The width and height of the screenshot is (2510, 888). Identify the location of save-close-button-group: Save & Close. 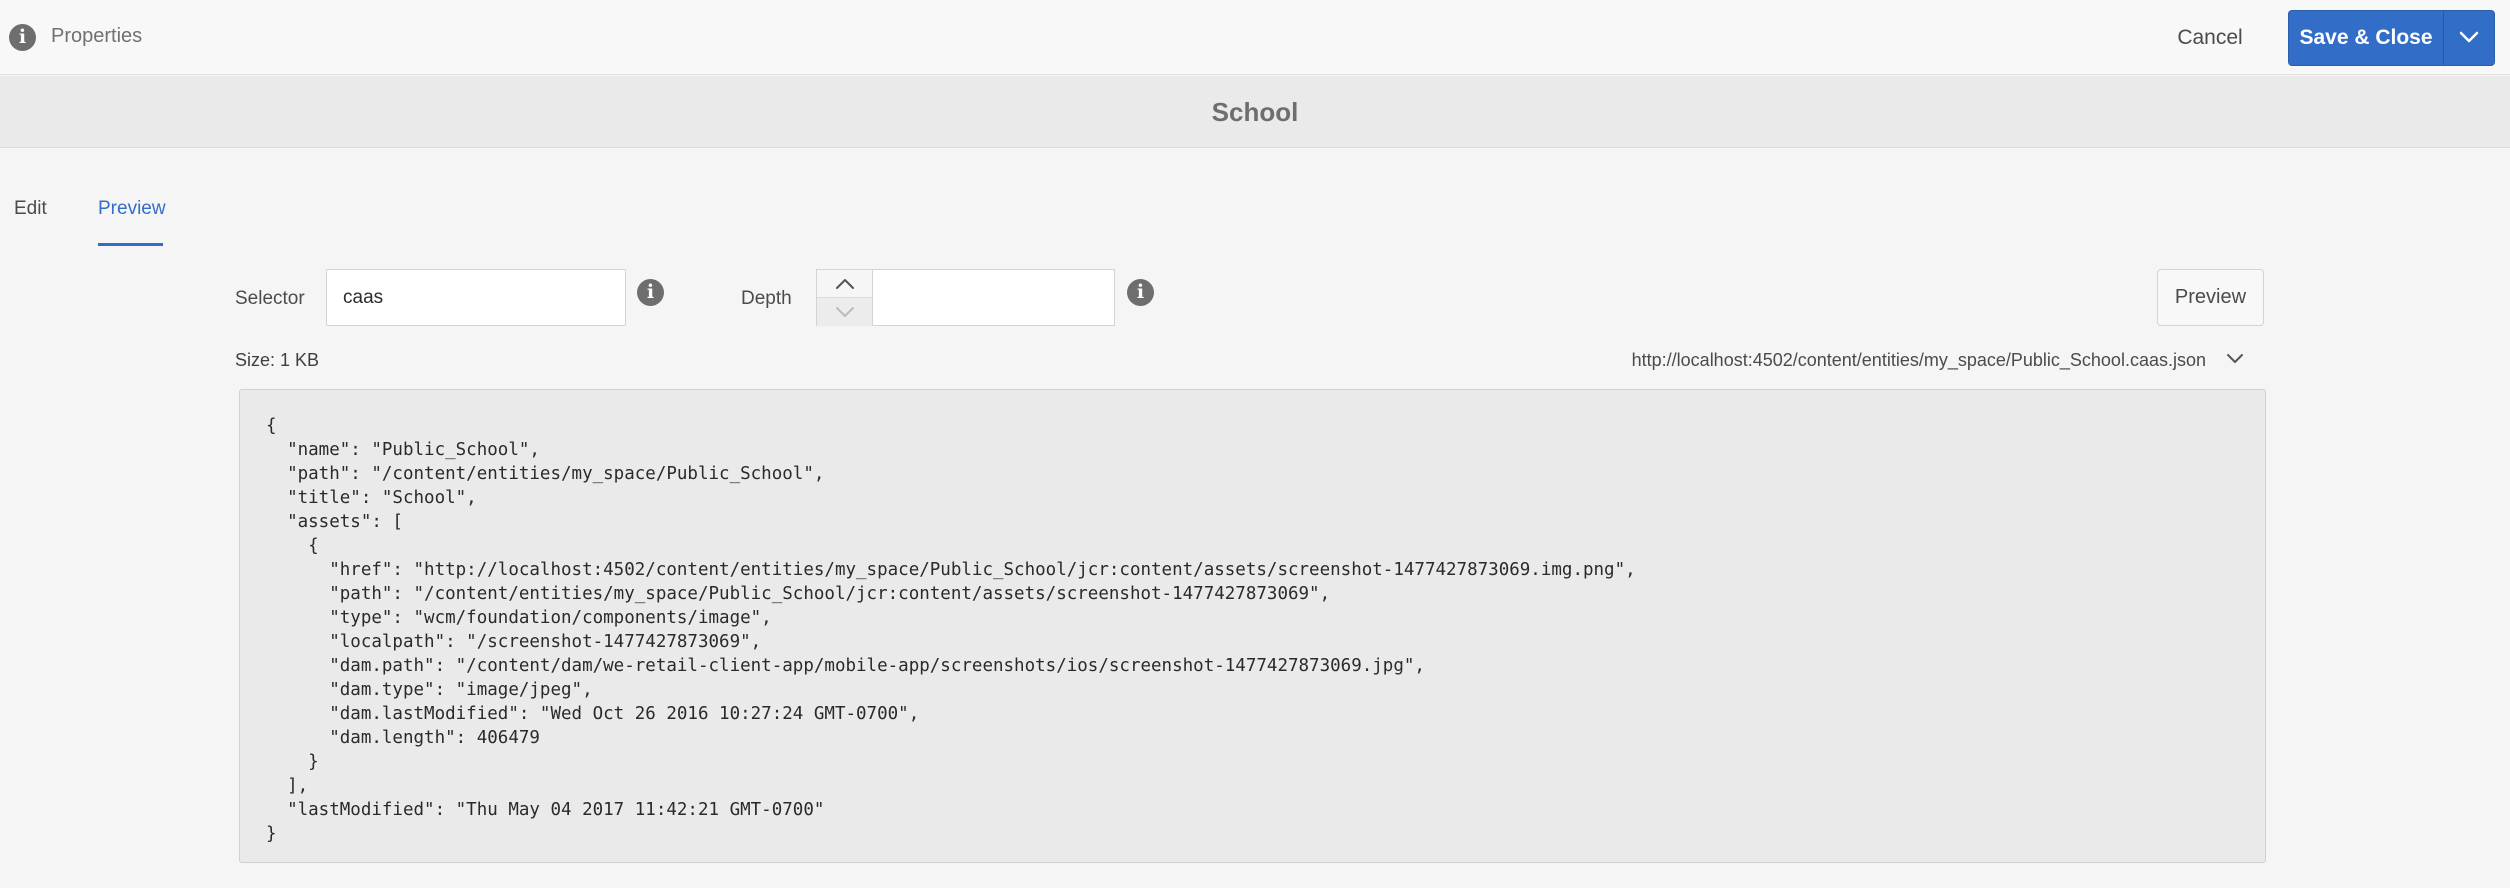
(2391, 38).